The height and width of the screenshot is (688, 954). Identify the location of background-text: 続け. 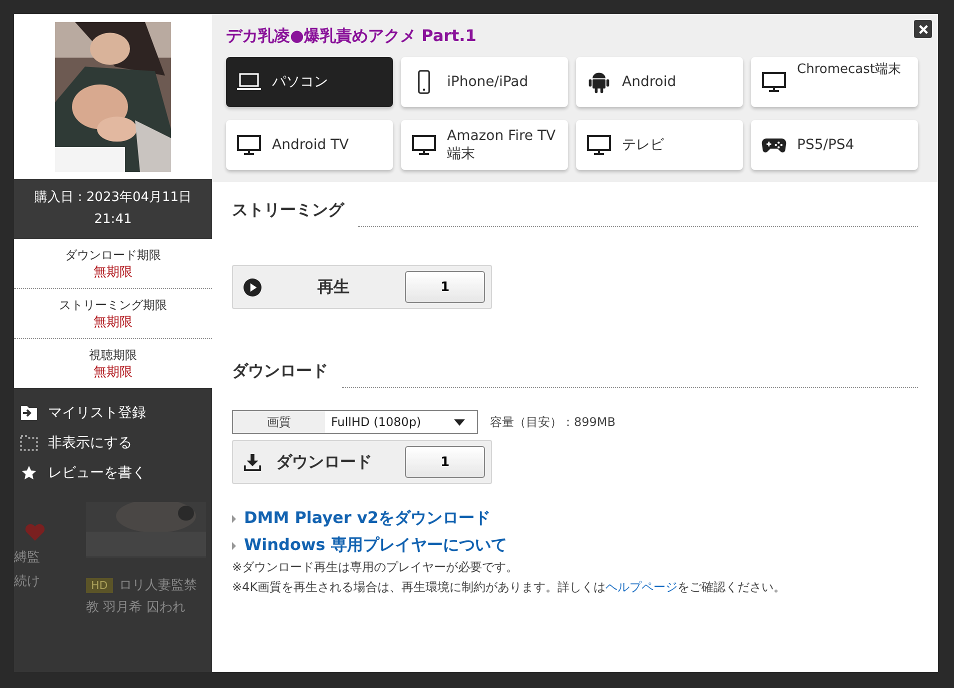
(27, 581).